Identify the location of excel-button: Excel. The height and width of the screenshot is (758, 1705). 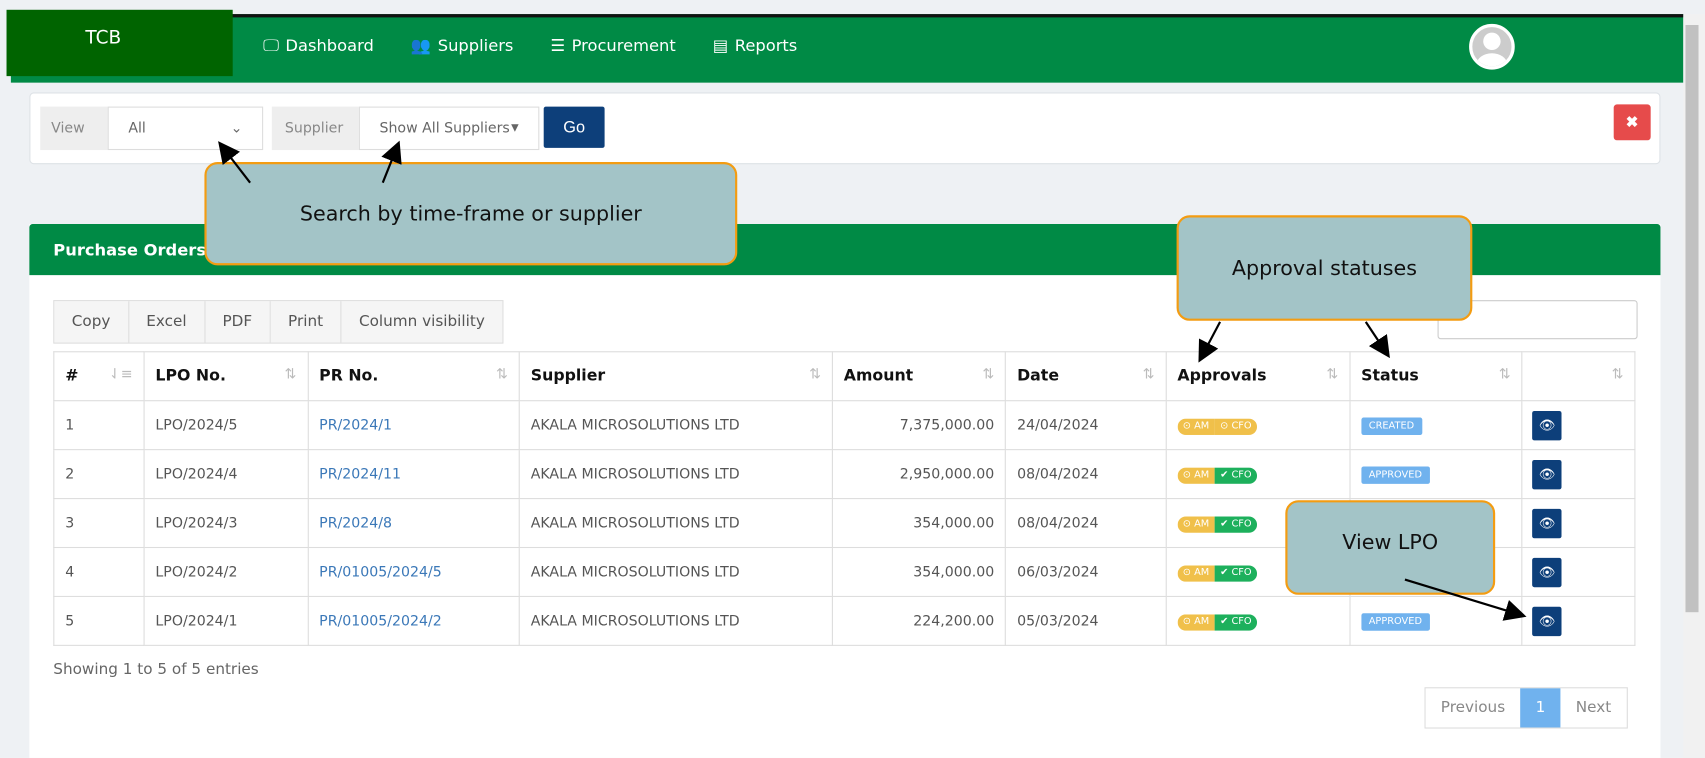
(167, 322).